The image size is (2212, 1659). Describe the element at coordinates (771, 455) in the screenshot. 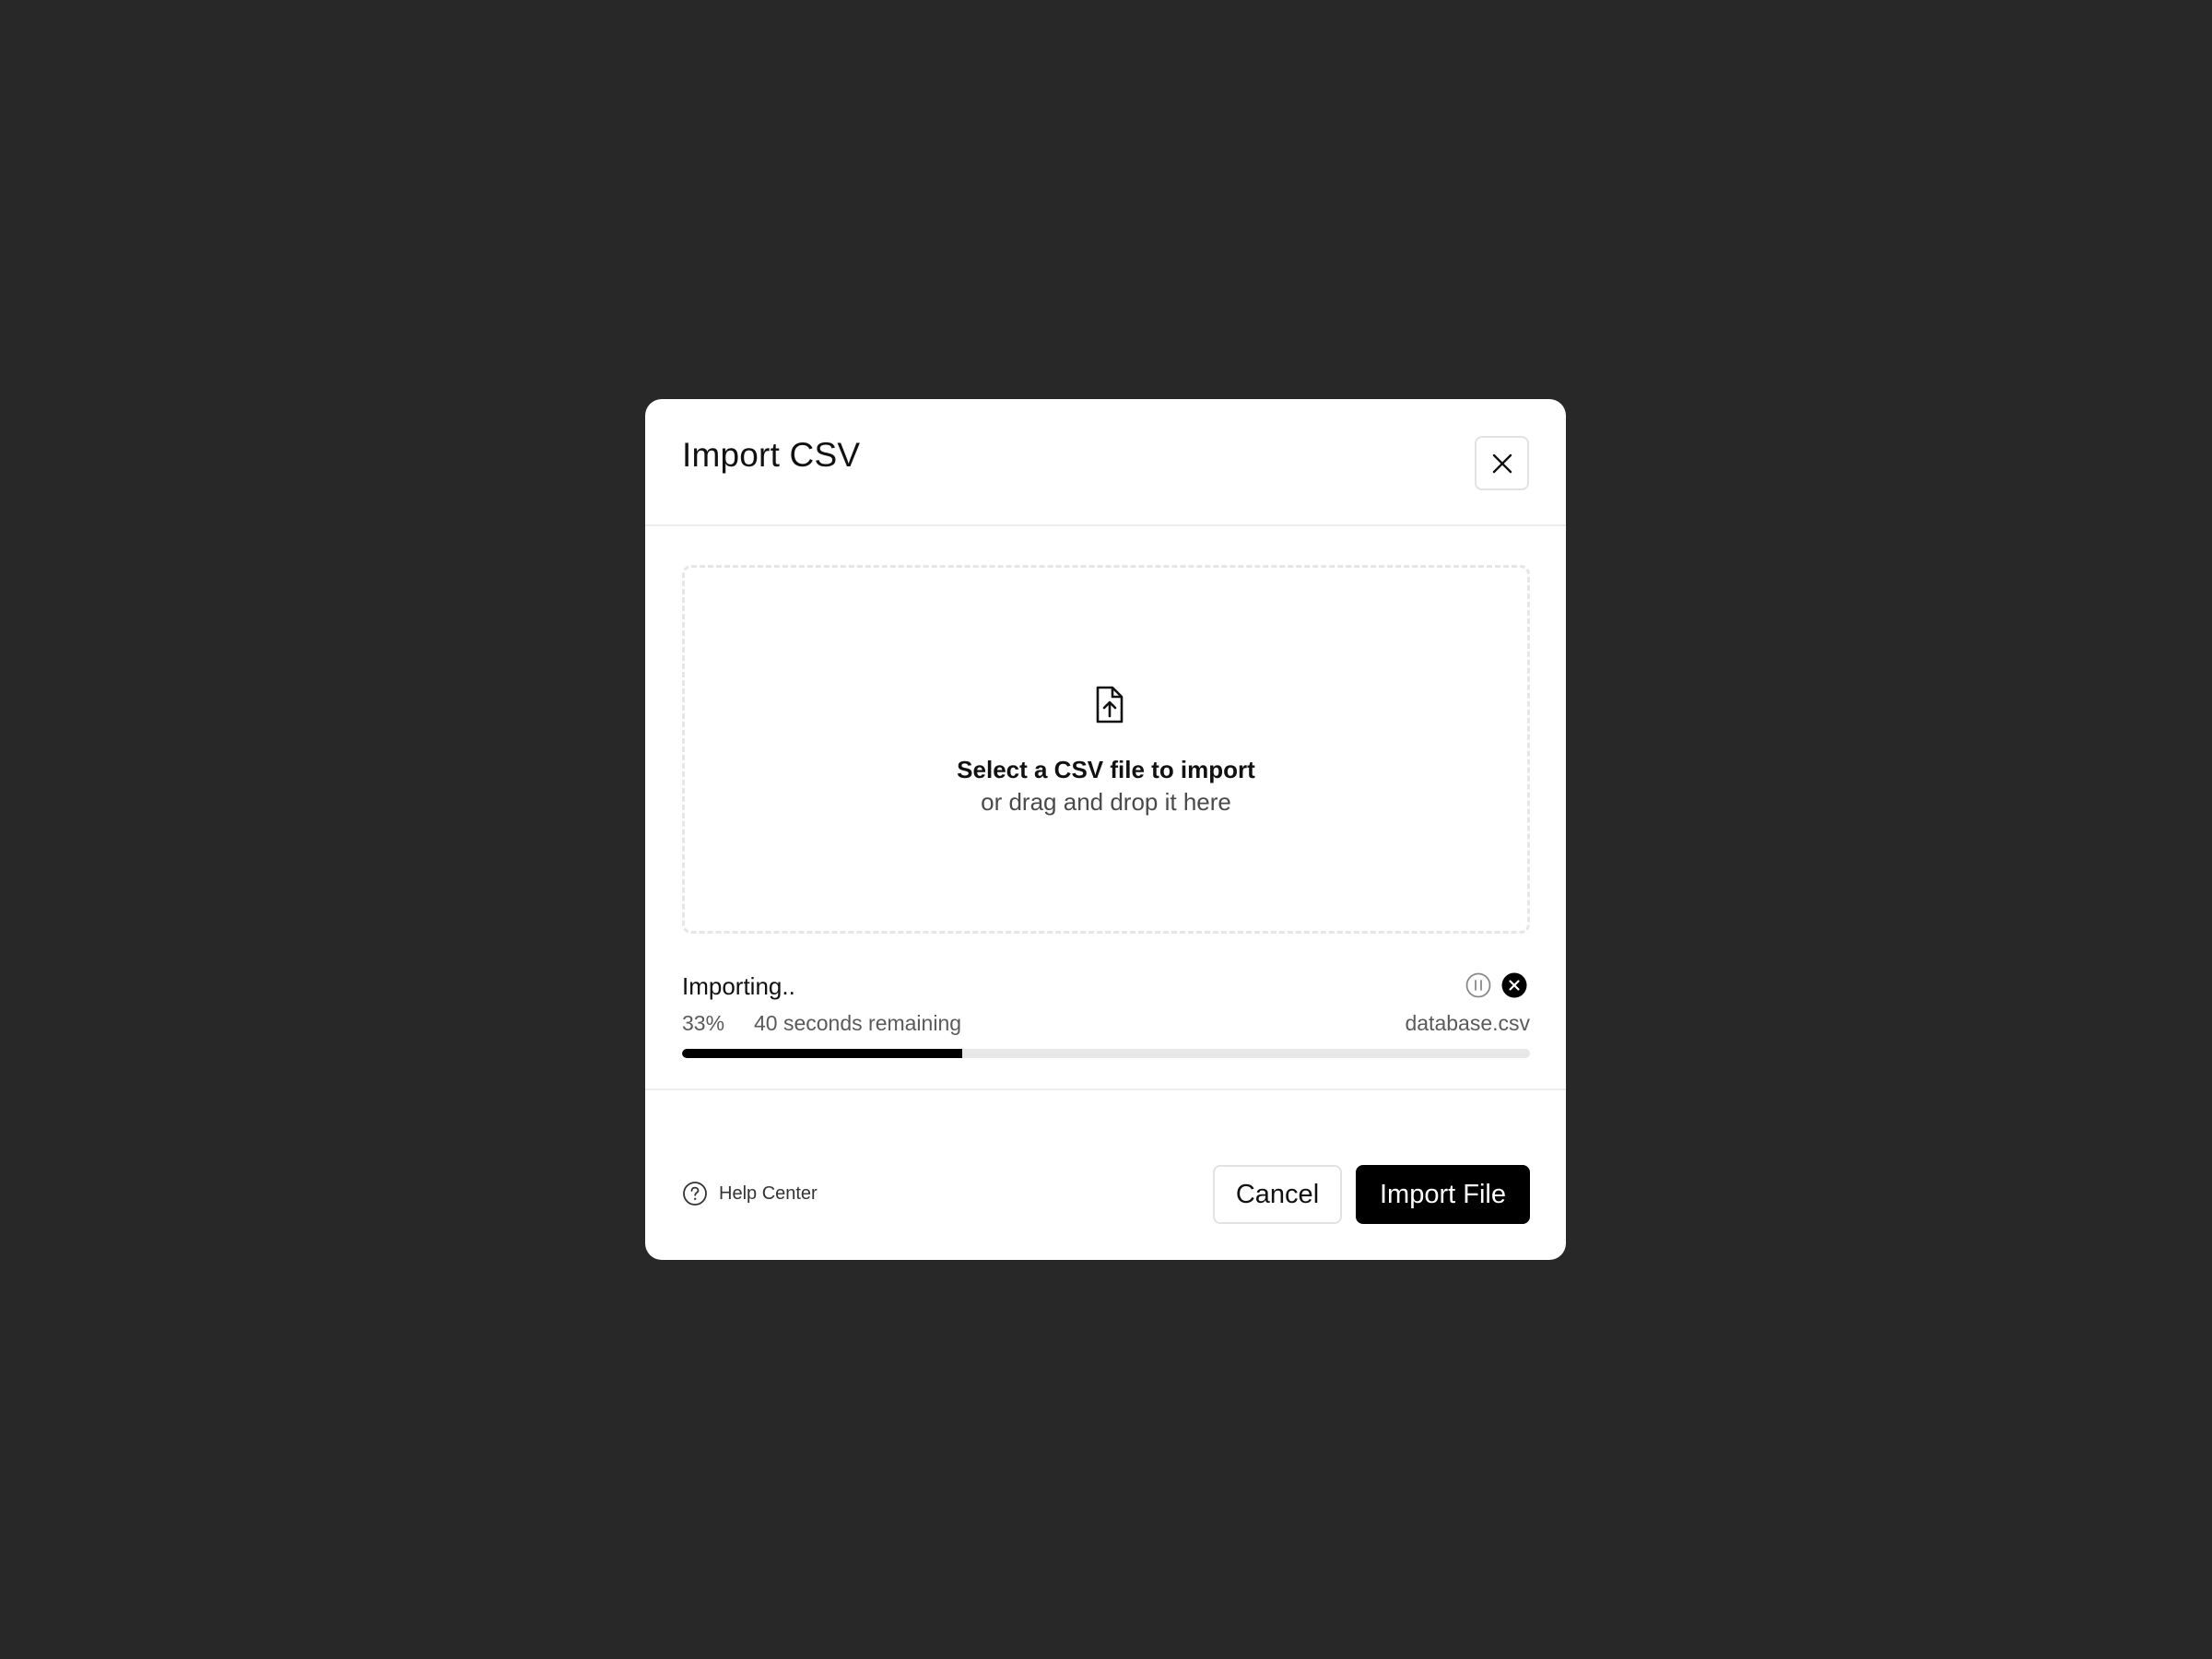

I see `dialog-title: Import CSV` at that location.